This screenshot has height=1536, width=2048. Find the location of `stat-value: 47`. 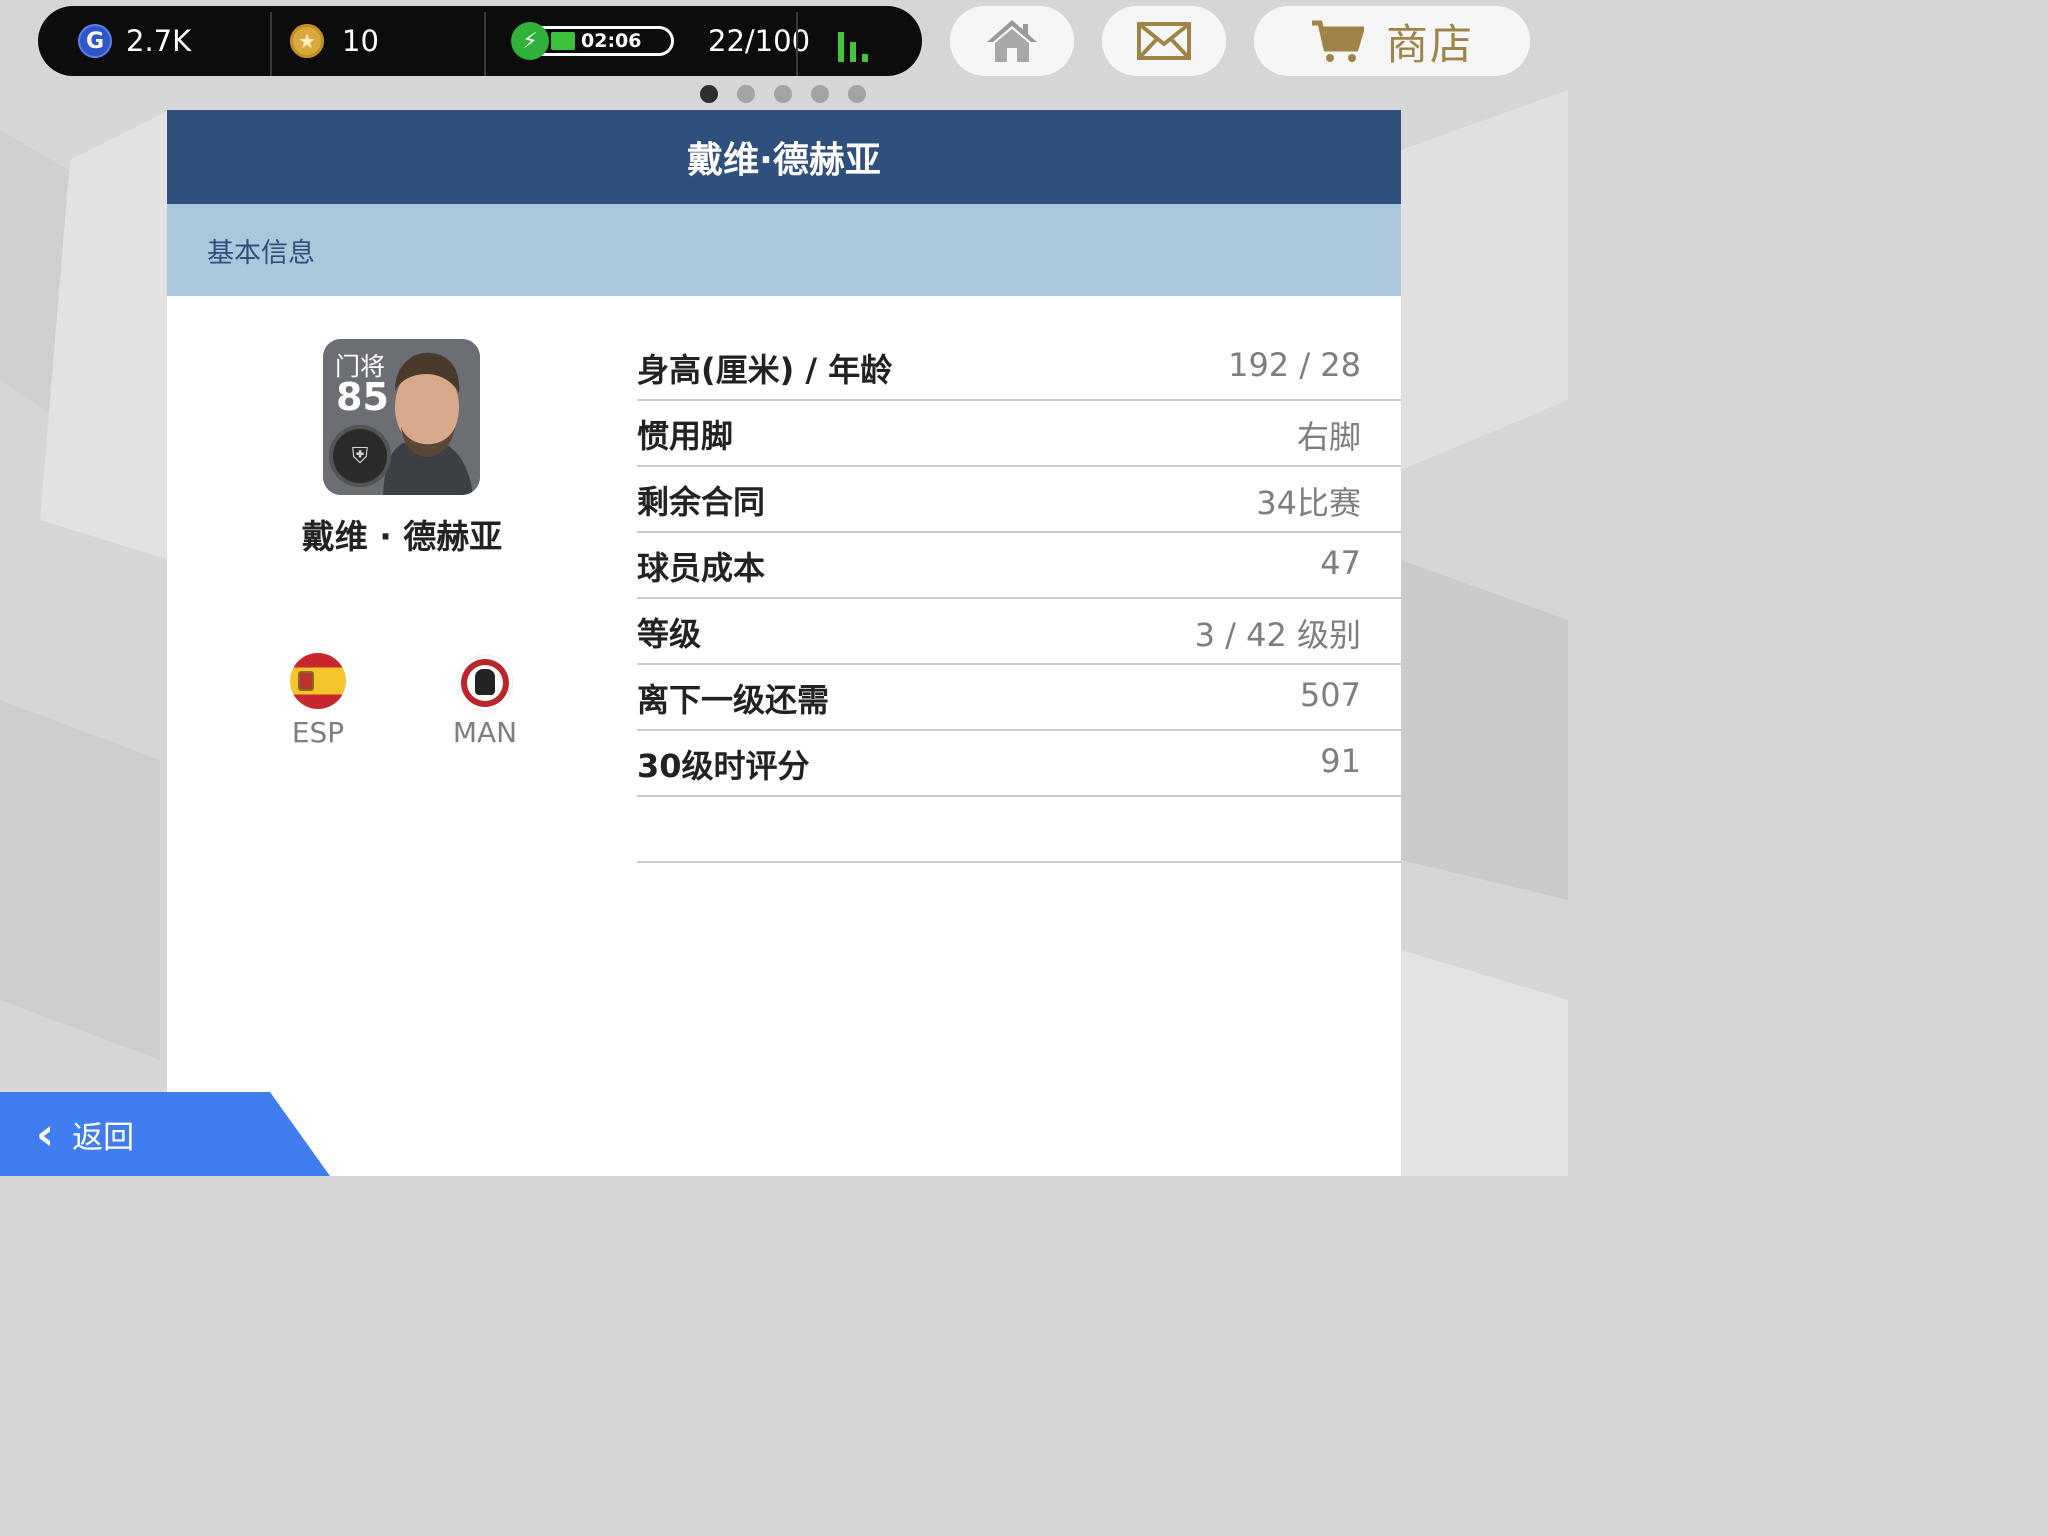

stat-value: 47 is located at coordinates (1340, 563).